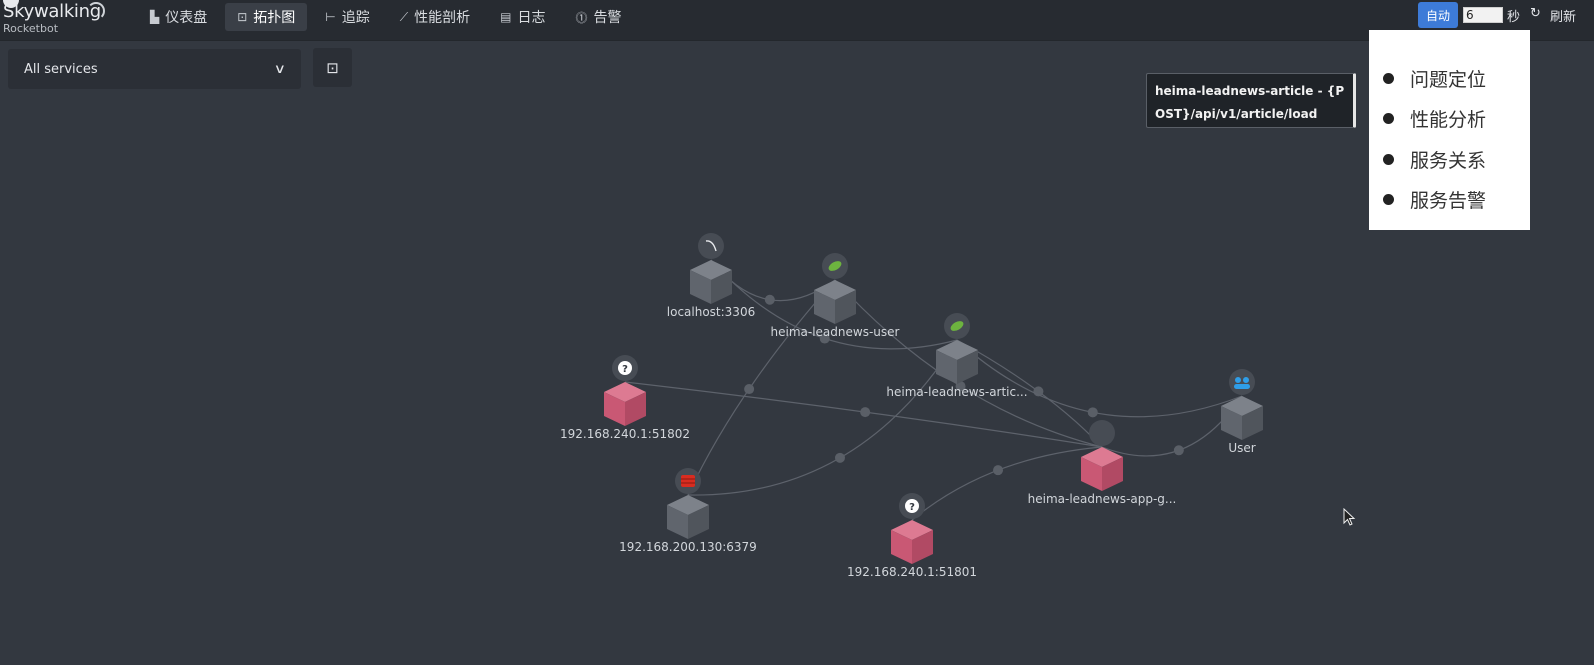 The width and height of the screenshot is (1594, 665). I want to click on users-icon, so click(1238, 380).